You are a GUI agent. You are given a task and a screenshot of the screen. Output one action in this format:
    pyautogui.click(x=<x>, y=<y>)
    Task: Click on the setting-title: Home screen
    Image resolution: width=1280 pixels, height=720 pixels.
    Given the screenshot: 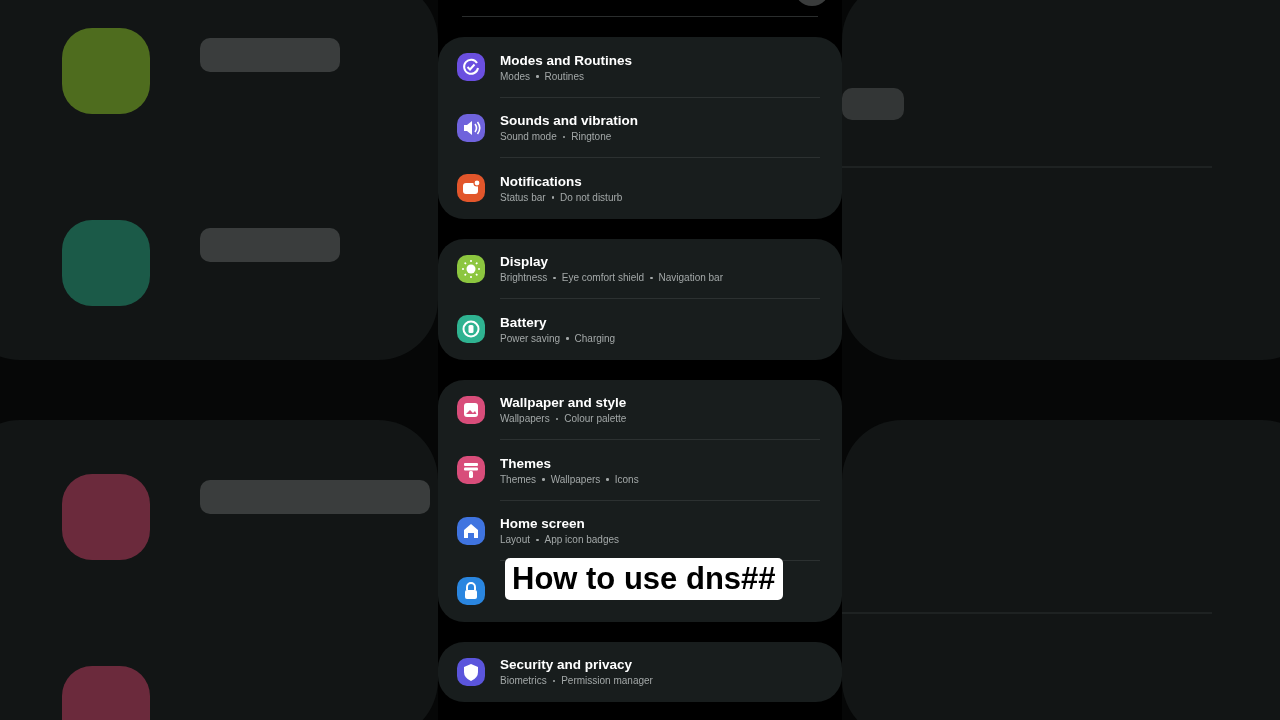 What is the action you would take?
    pyautogui.click(x=560, y=524)
    